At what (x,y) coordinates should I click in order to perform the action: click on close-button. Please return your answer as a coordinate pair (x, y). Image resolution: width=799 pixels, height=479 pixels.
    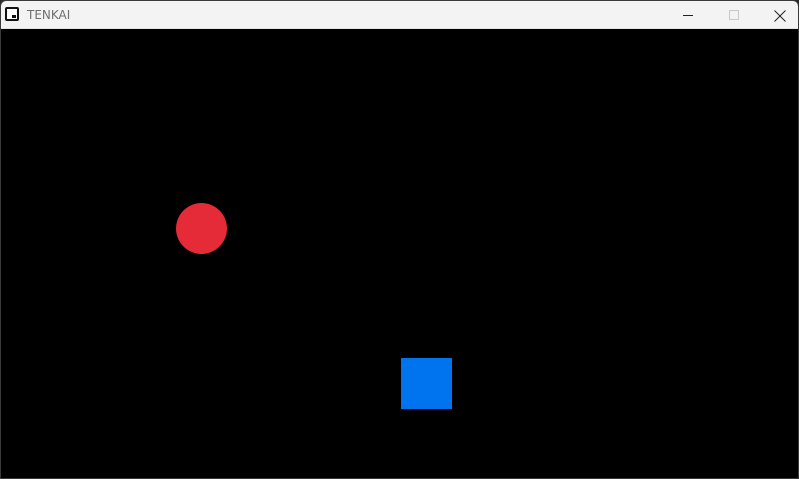
    Looking at the image, I should click on (777, 15).